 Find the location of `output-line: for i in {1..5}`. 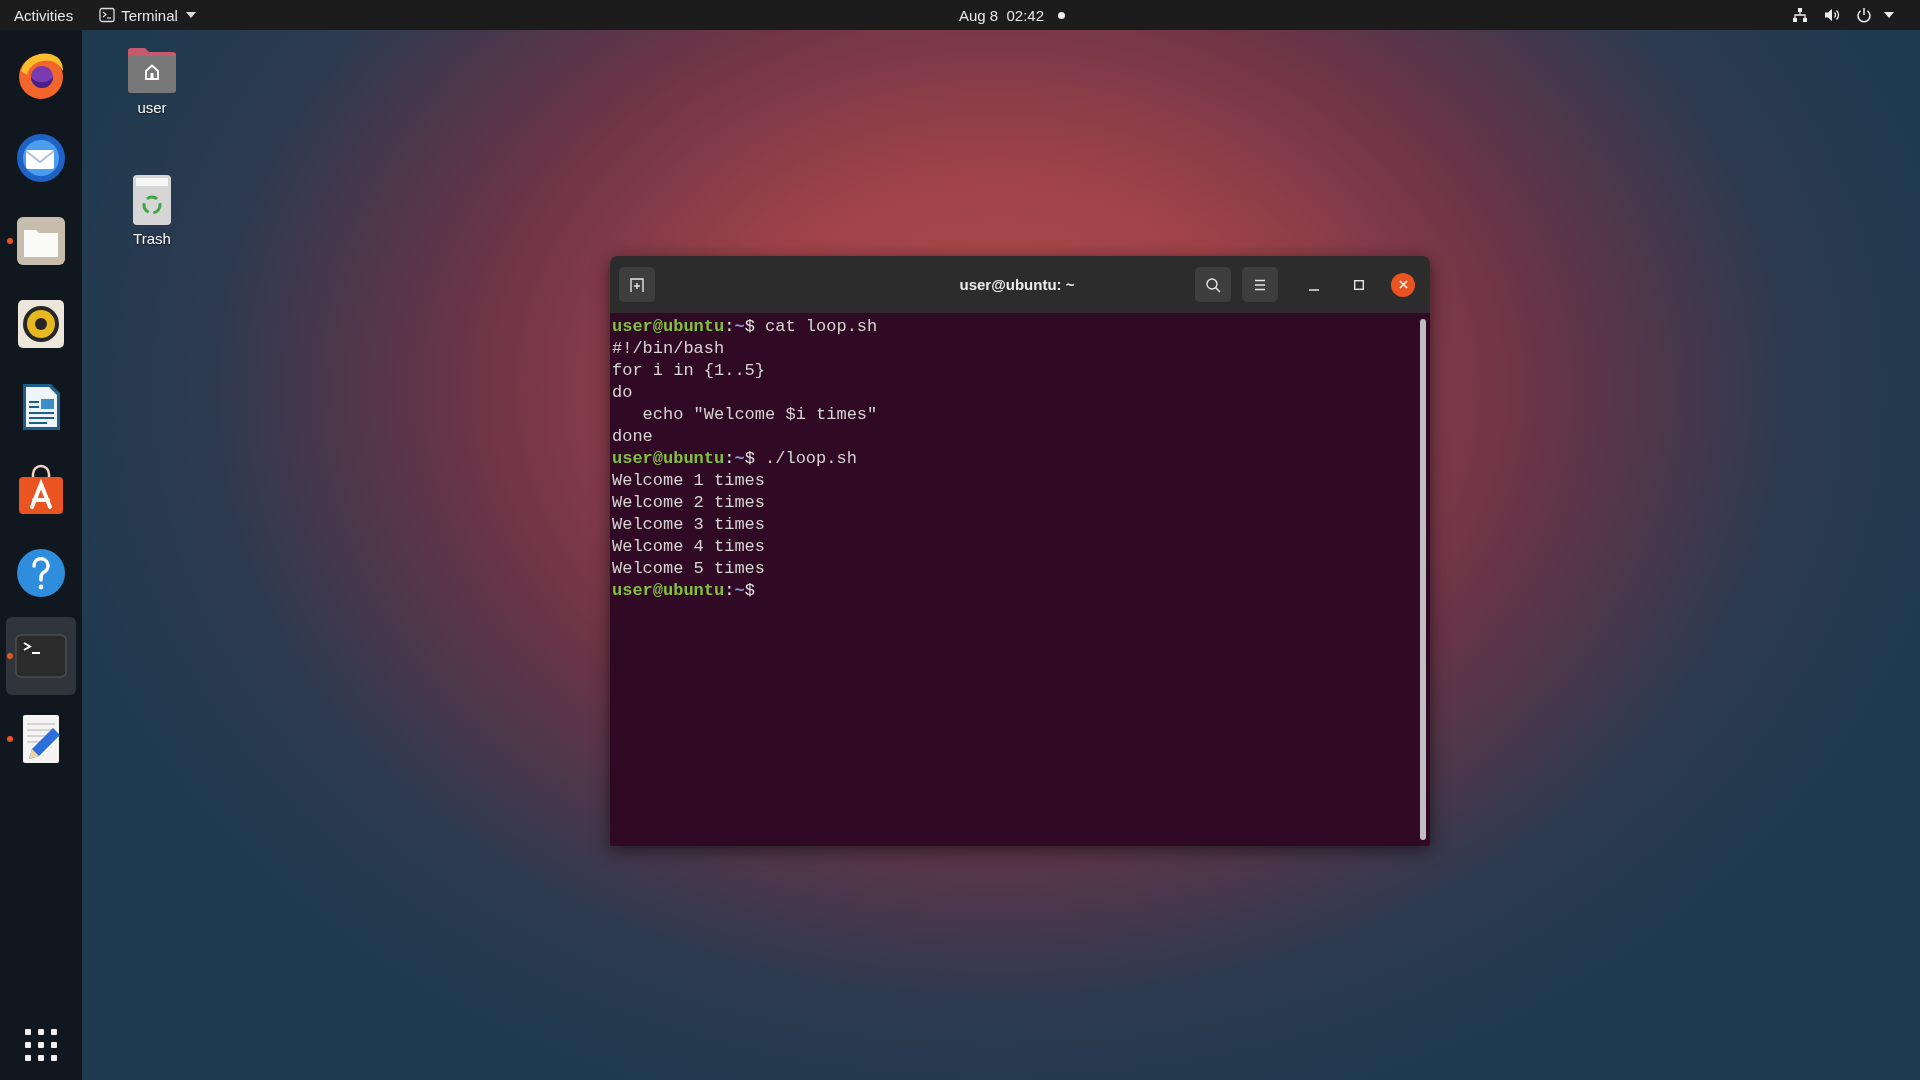

output-line: for i in {1..5} is located at coordinates (689, 371).